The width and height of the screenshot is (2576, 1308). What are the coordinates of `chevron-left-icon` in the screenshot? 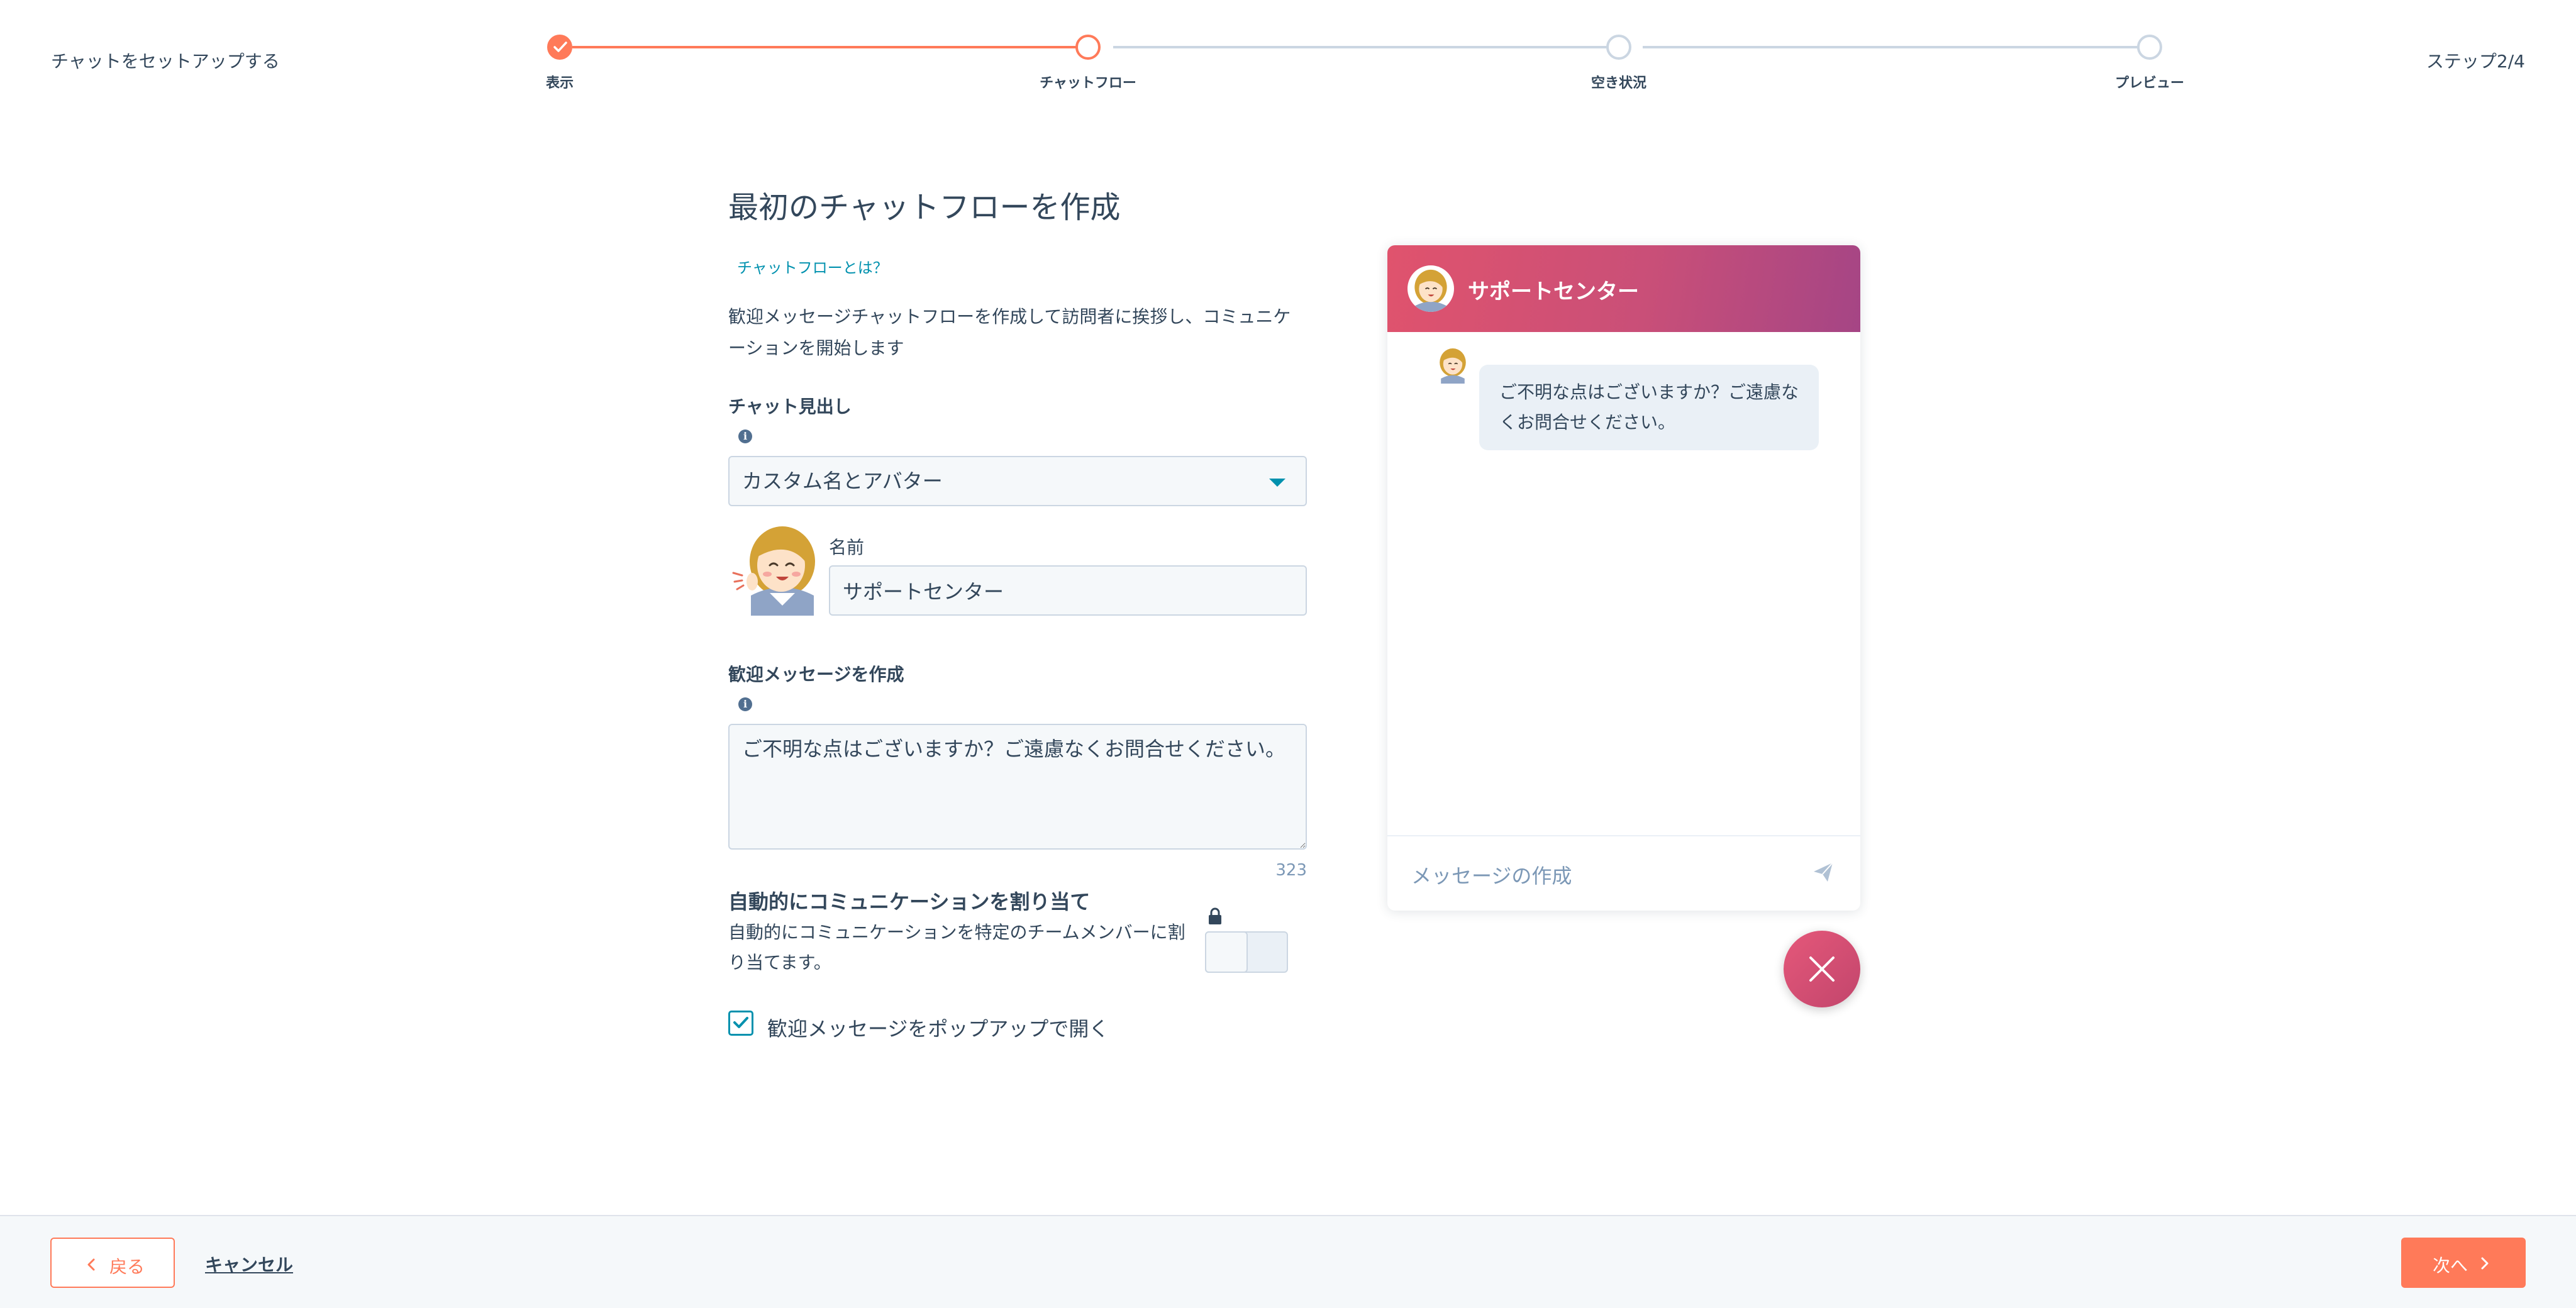 It's located at (91, 1264).